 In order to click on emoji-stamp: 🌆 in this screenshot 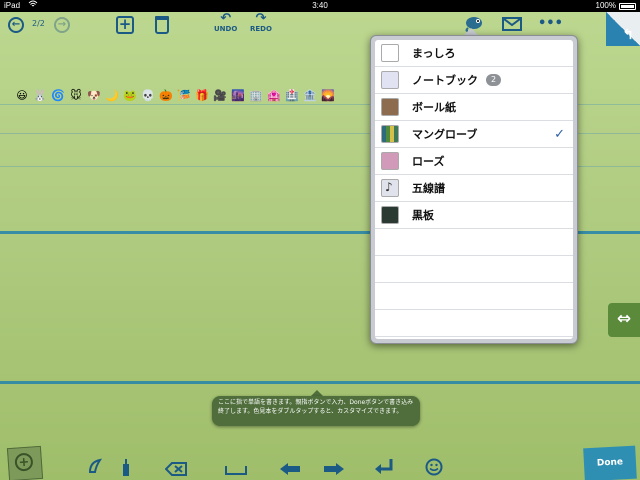, I will do `click(238, 96)`.